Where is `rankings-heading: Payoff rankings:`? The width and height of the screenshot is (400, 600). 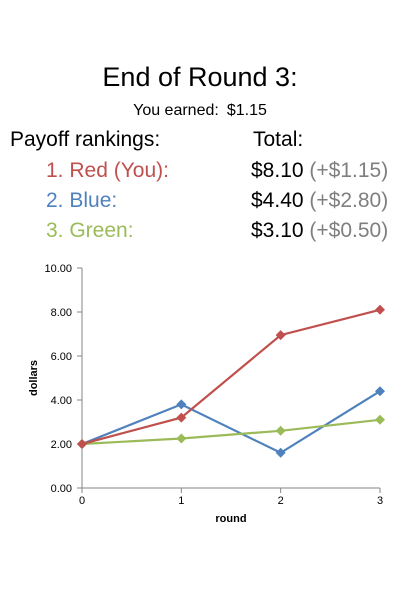
rankings-heading: Payoff rankings: is located at coordinates (85, 139).